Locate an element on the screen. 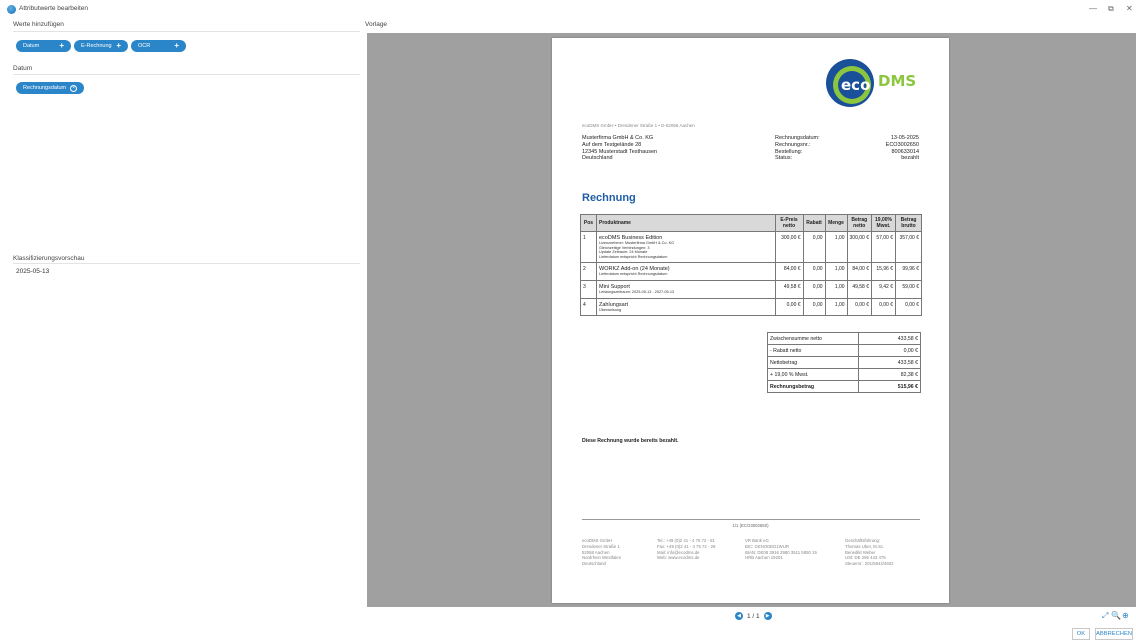 This screenshot has height=642, width=1136. title-bar: Attributwerte bearbeiten — ⧉ ✕ is located at coordinates (568, 10).